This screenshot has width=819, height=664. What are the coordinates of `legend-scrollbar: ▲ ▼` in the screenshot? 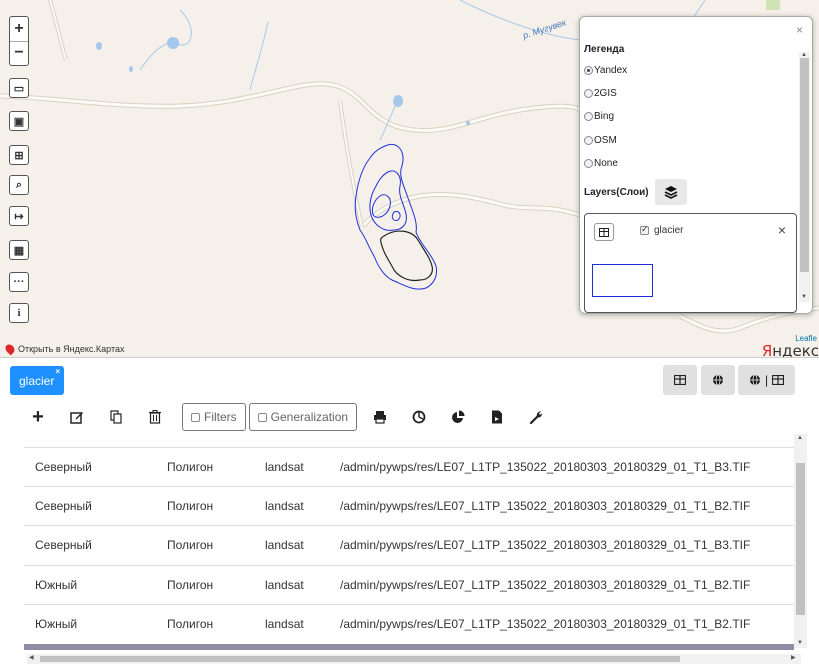 It's located at (804, 177).